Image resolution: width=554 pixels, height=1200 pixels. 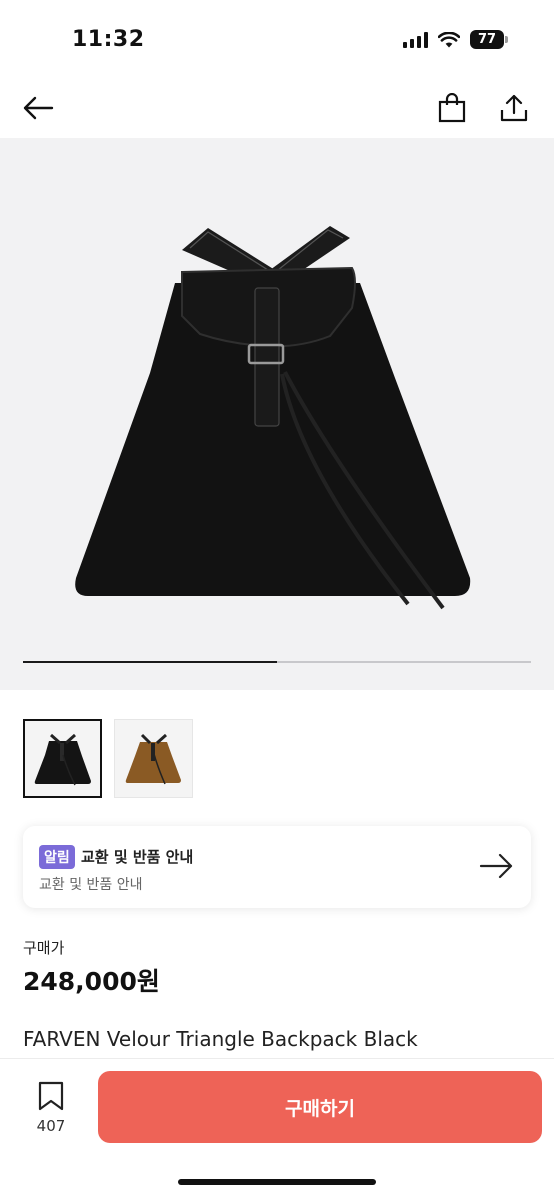 I want to click on arrow-right-icon, so click(x=496, y=866).